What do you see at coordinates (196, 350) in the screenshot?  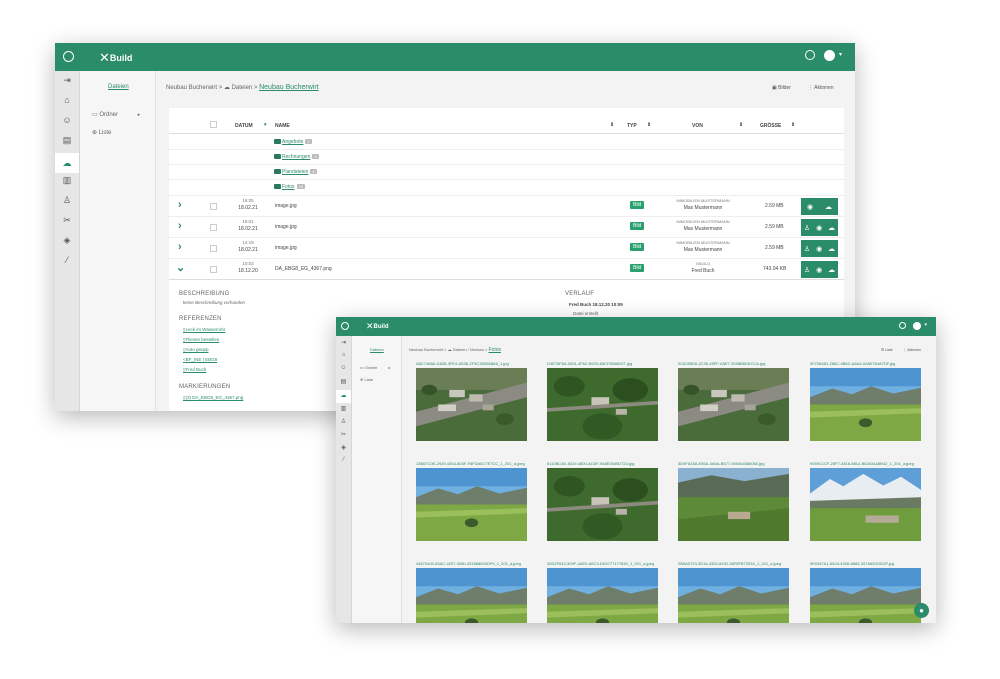 I see `reference-link: ▯Auto geupp` at bounding box center [196, 350].